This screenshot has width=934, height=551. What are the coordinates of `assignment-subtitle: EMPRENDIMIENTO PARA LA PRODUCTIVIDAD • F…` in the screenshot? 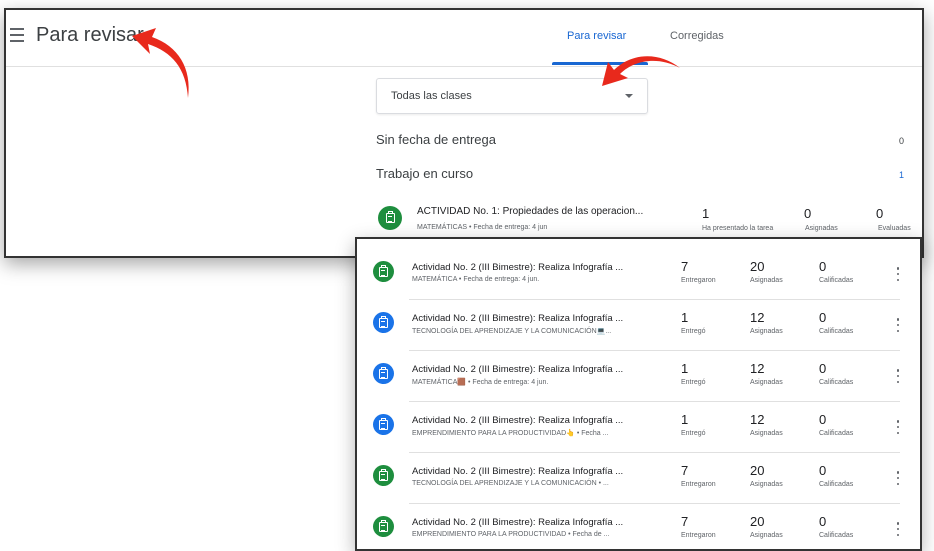 It's located at (511, 534).